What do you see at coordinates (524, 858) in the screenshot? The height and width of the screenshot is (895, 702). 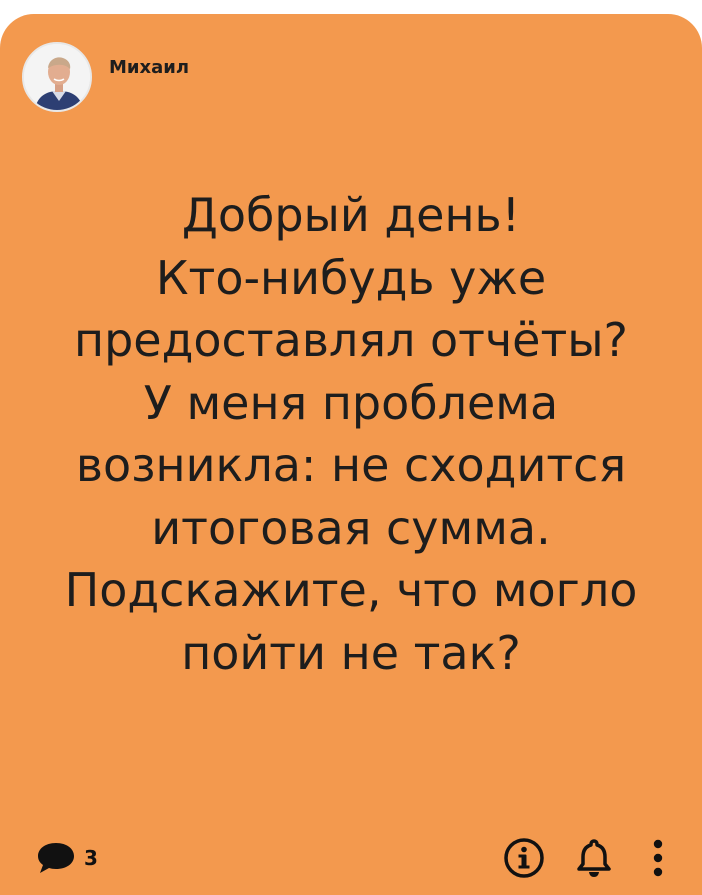 I see `info-icon` at bounding box center [524, 858].